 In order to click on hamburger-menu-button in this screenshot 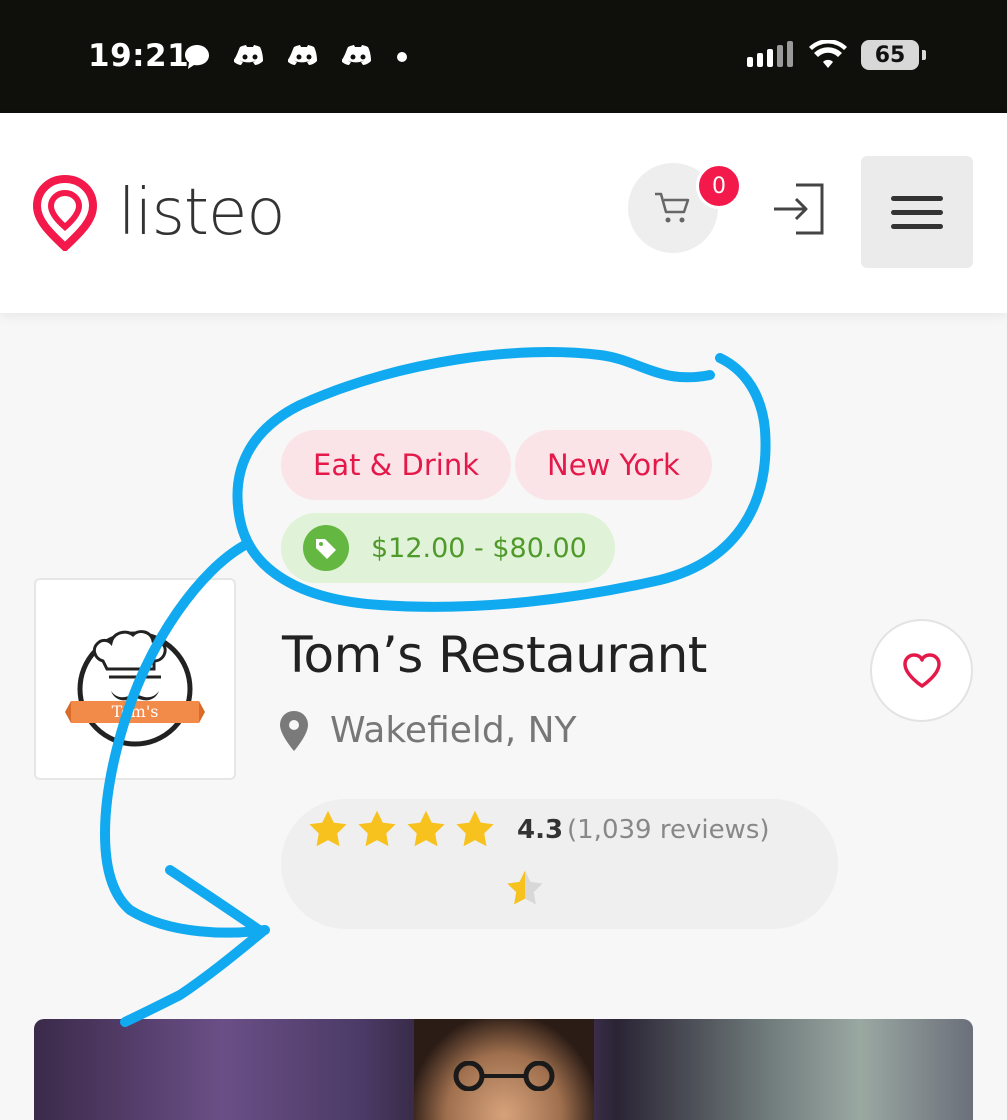, I will do `click(917, 212)`.